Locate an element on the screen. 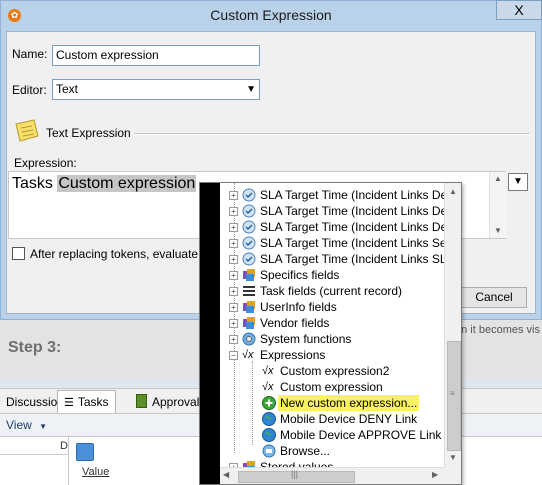  collapse-icon: − is located at coordinates (233, 355).